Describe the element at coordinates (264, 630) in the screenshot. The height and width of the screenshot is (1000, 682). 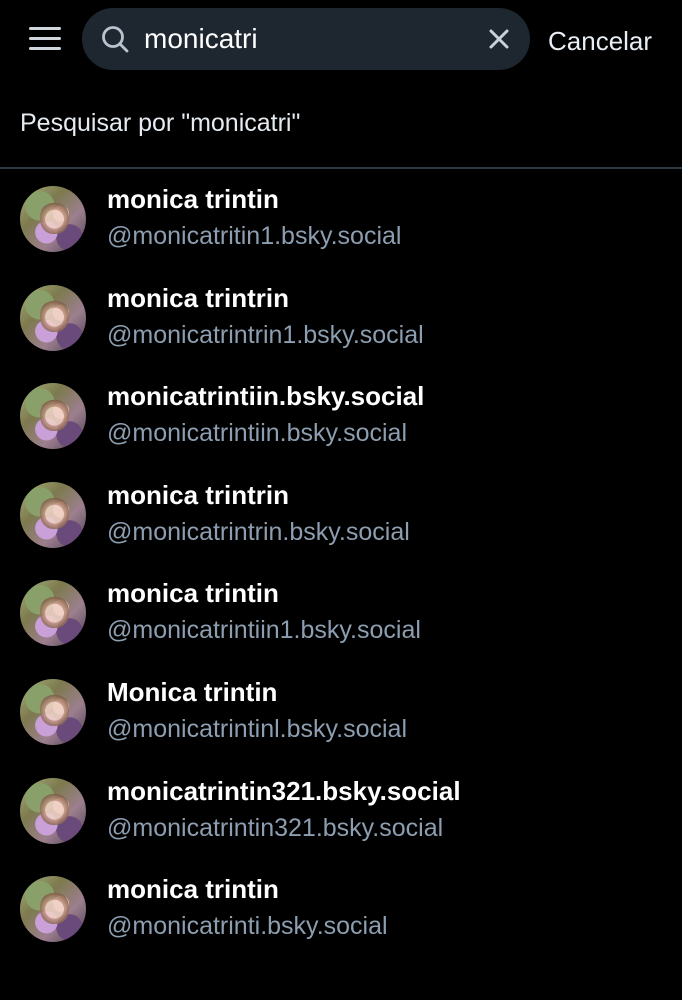
I see `result-handle: @monicatrintiin1.bsky.social` at that location.